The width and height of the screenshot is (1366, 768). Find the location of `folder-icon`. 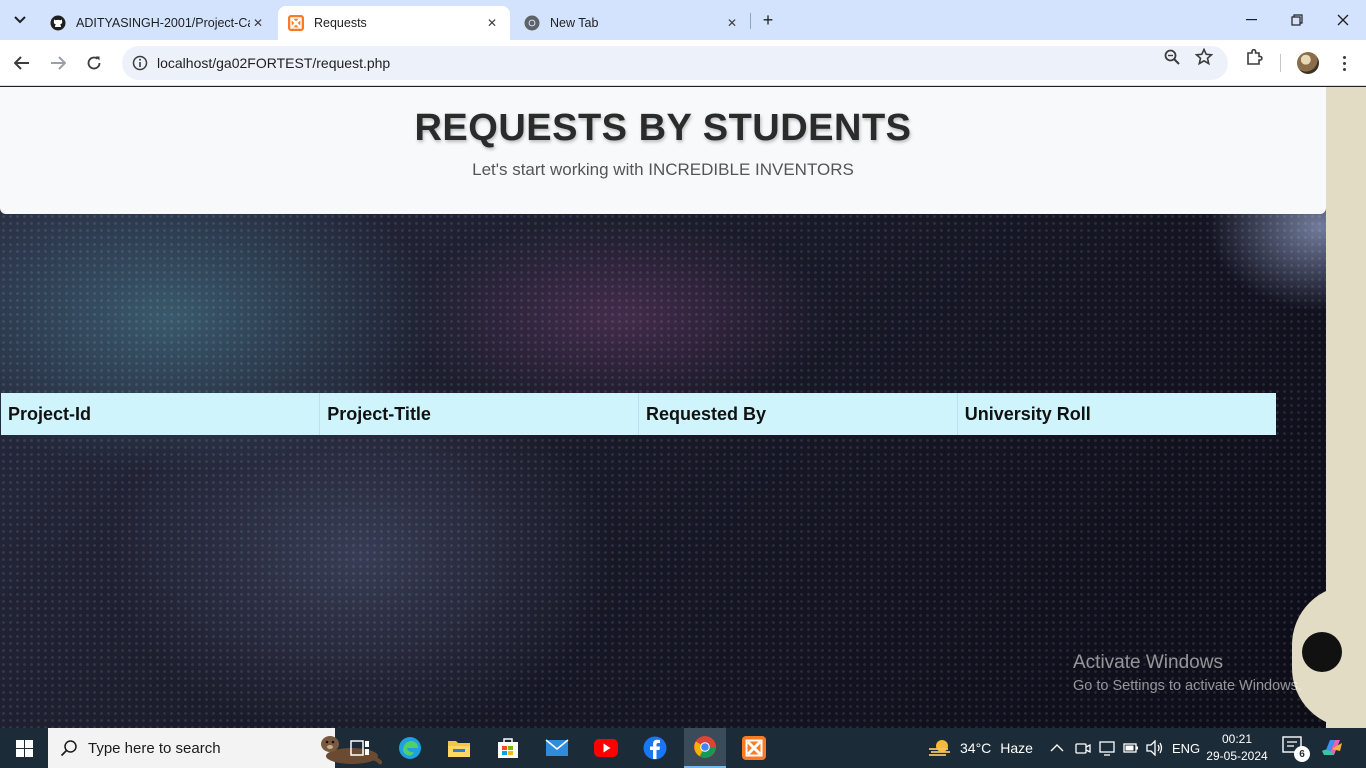

folder-icon is located at coordinates (459, 749).